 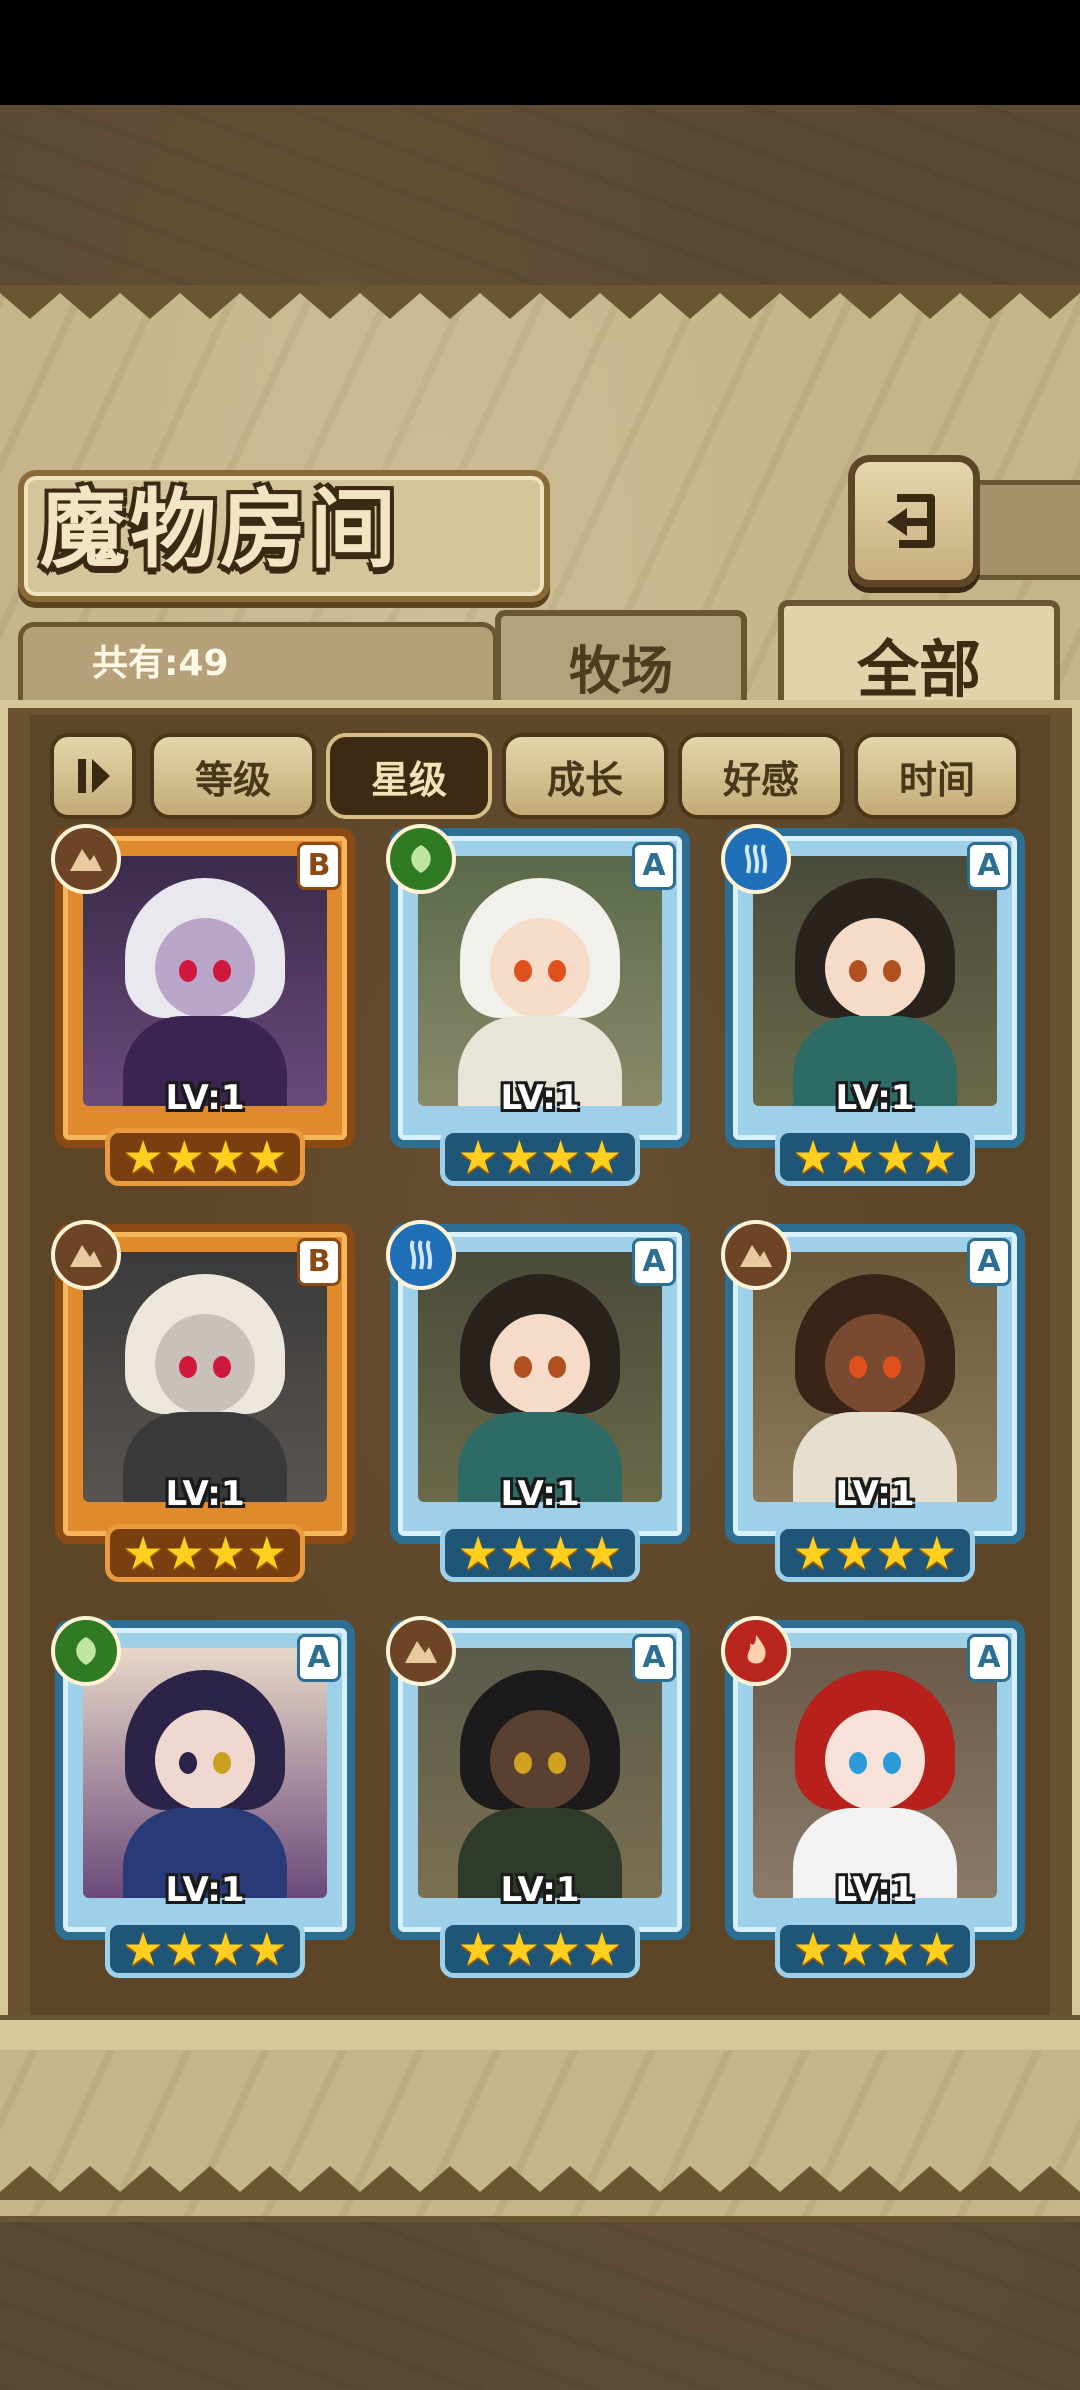 What do you see at coordinates (756, 1651) in the screenshot?
I see `fire-element-icon` at bounding box center [756, 1651].